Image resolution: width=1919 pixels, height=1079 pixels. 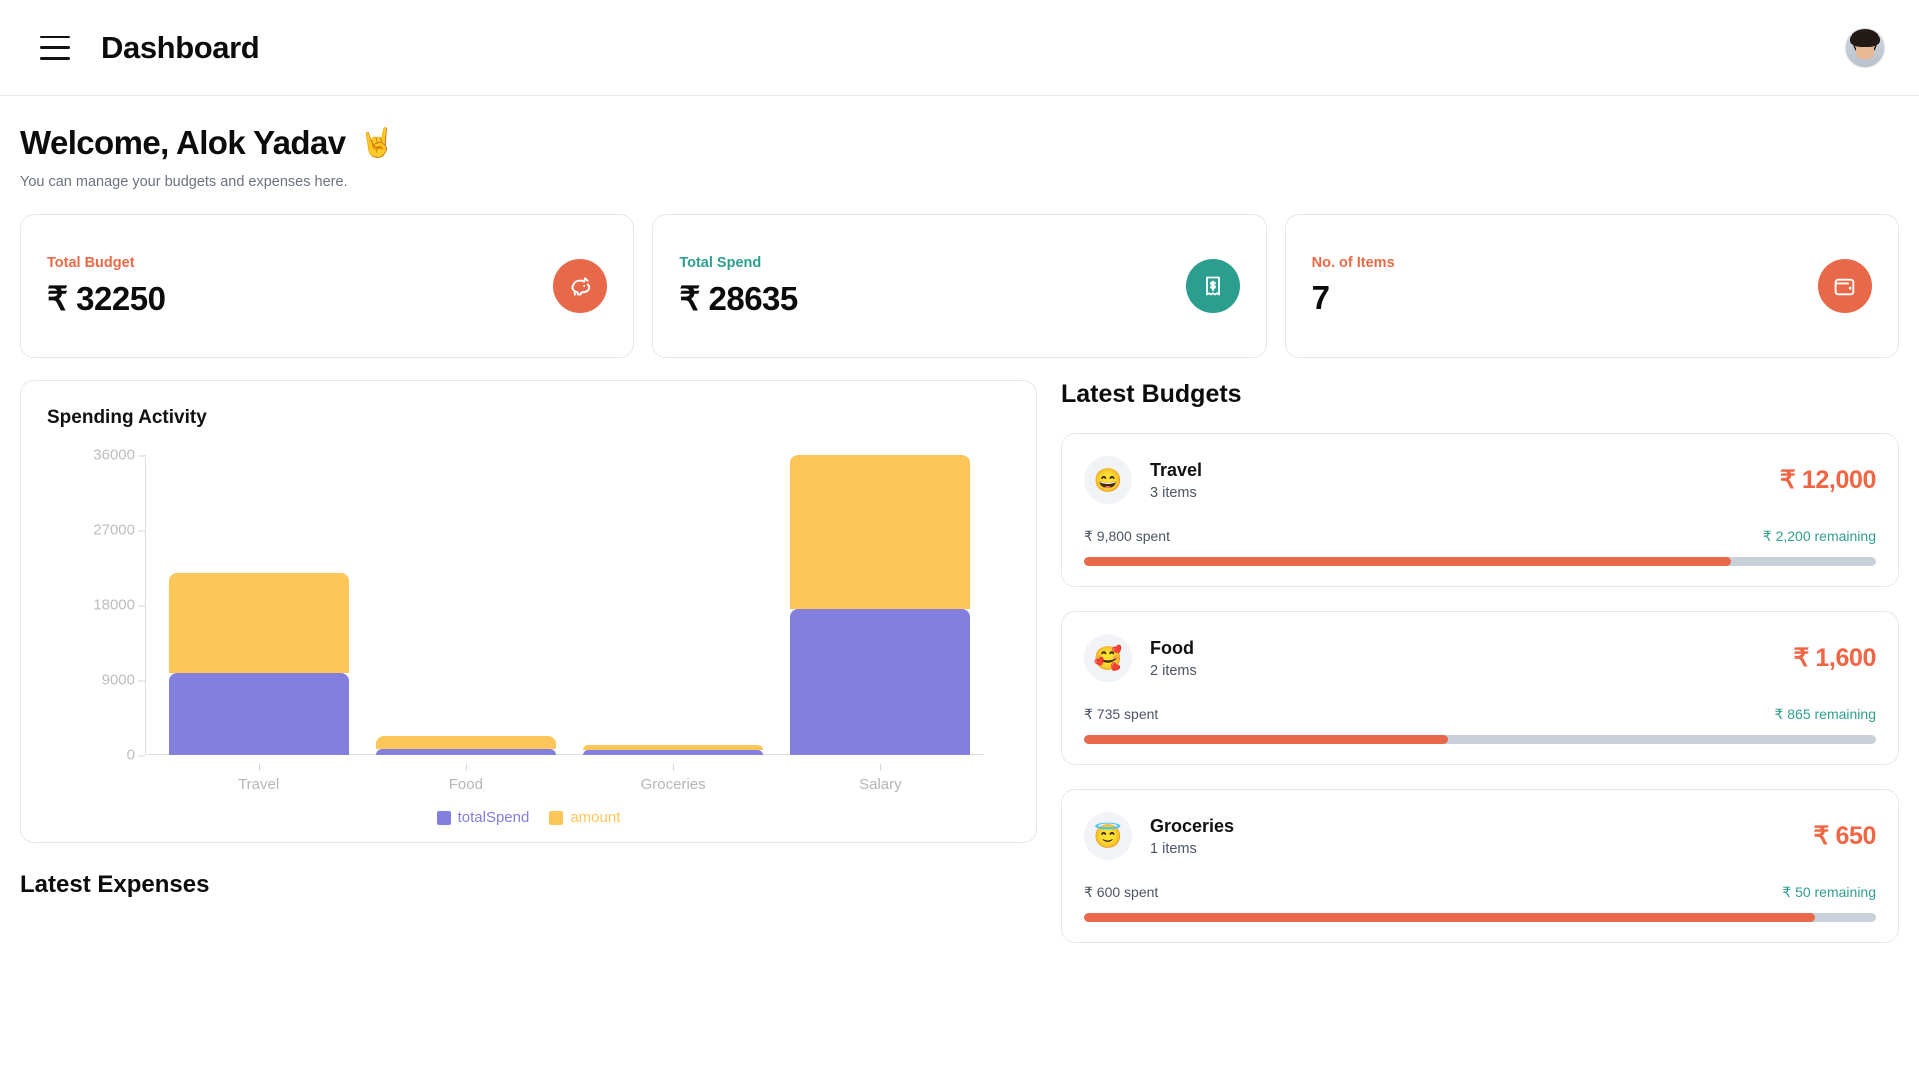 What do you see at coordinates (1465, 480) in the screenshot?
I see `budget-meta: Travel 3 items` at bounding box center [1465, 480].